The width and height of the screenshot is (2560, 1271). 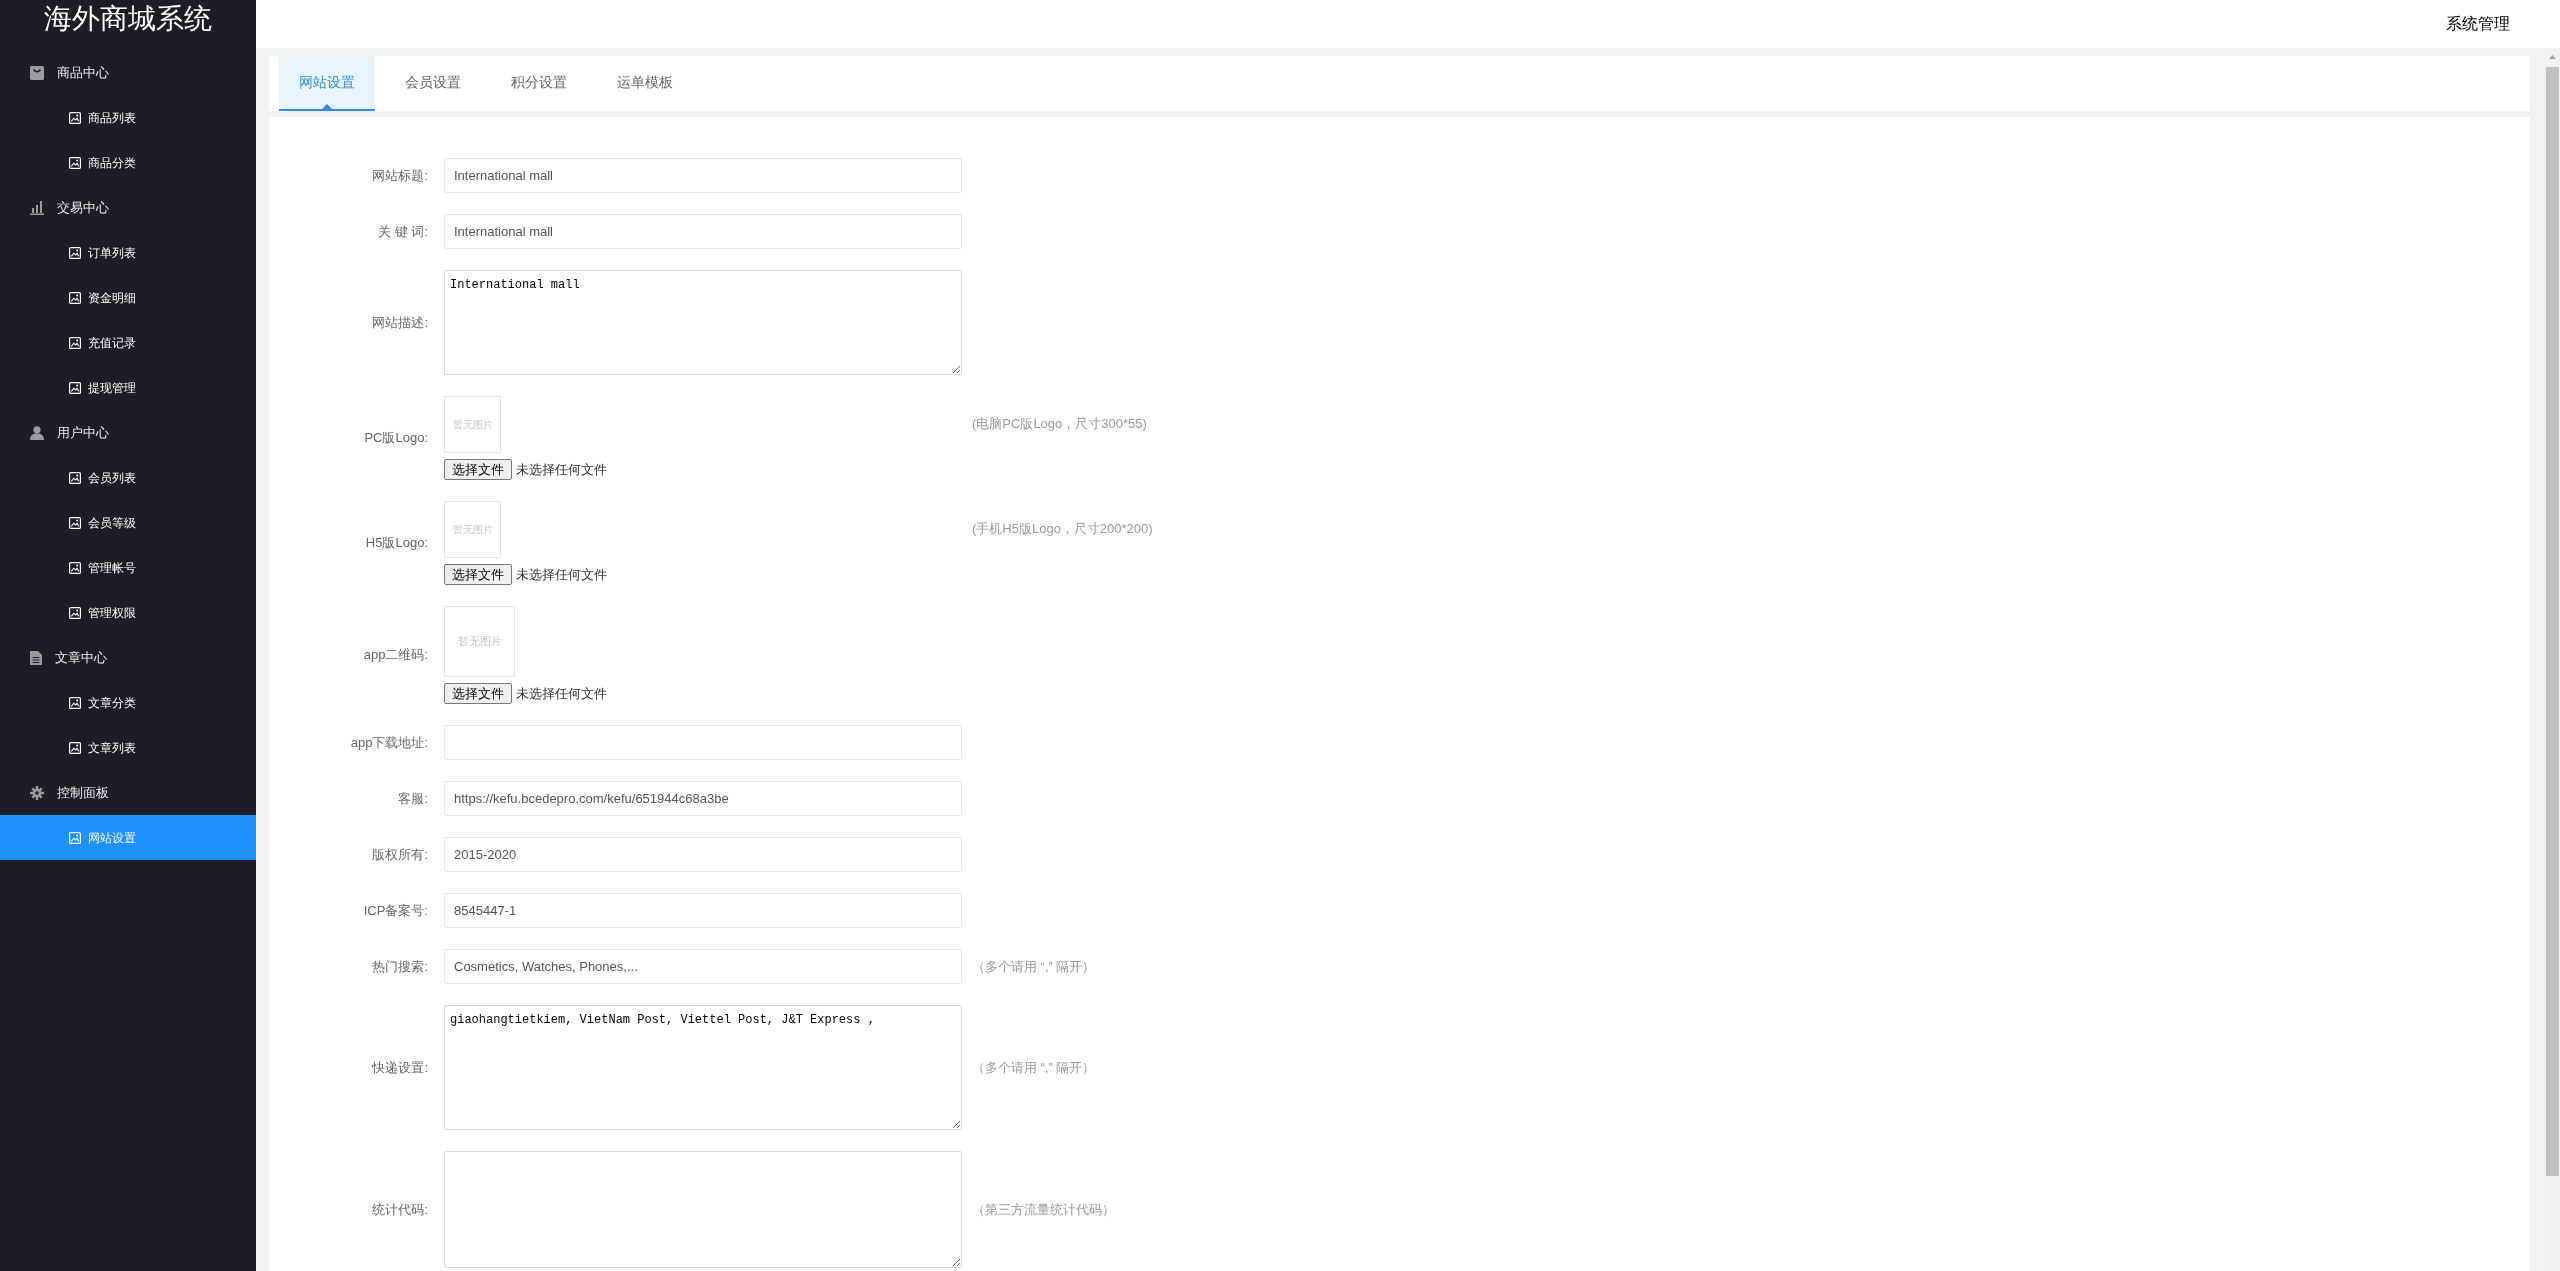 What do you see at coordinates (37, 792) in the screenshot?
I see `settings-icon` at bounding box center [37, 792].